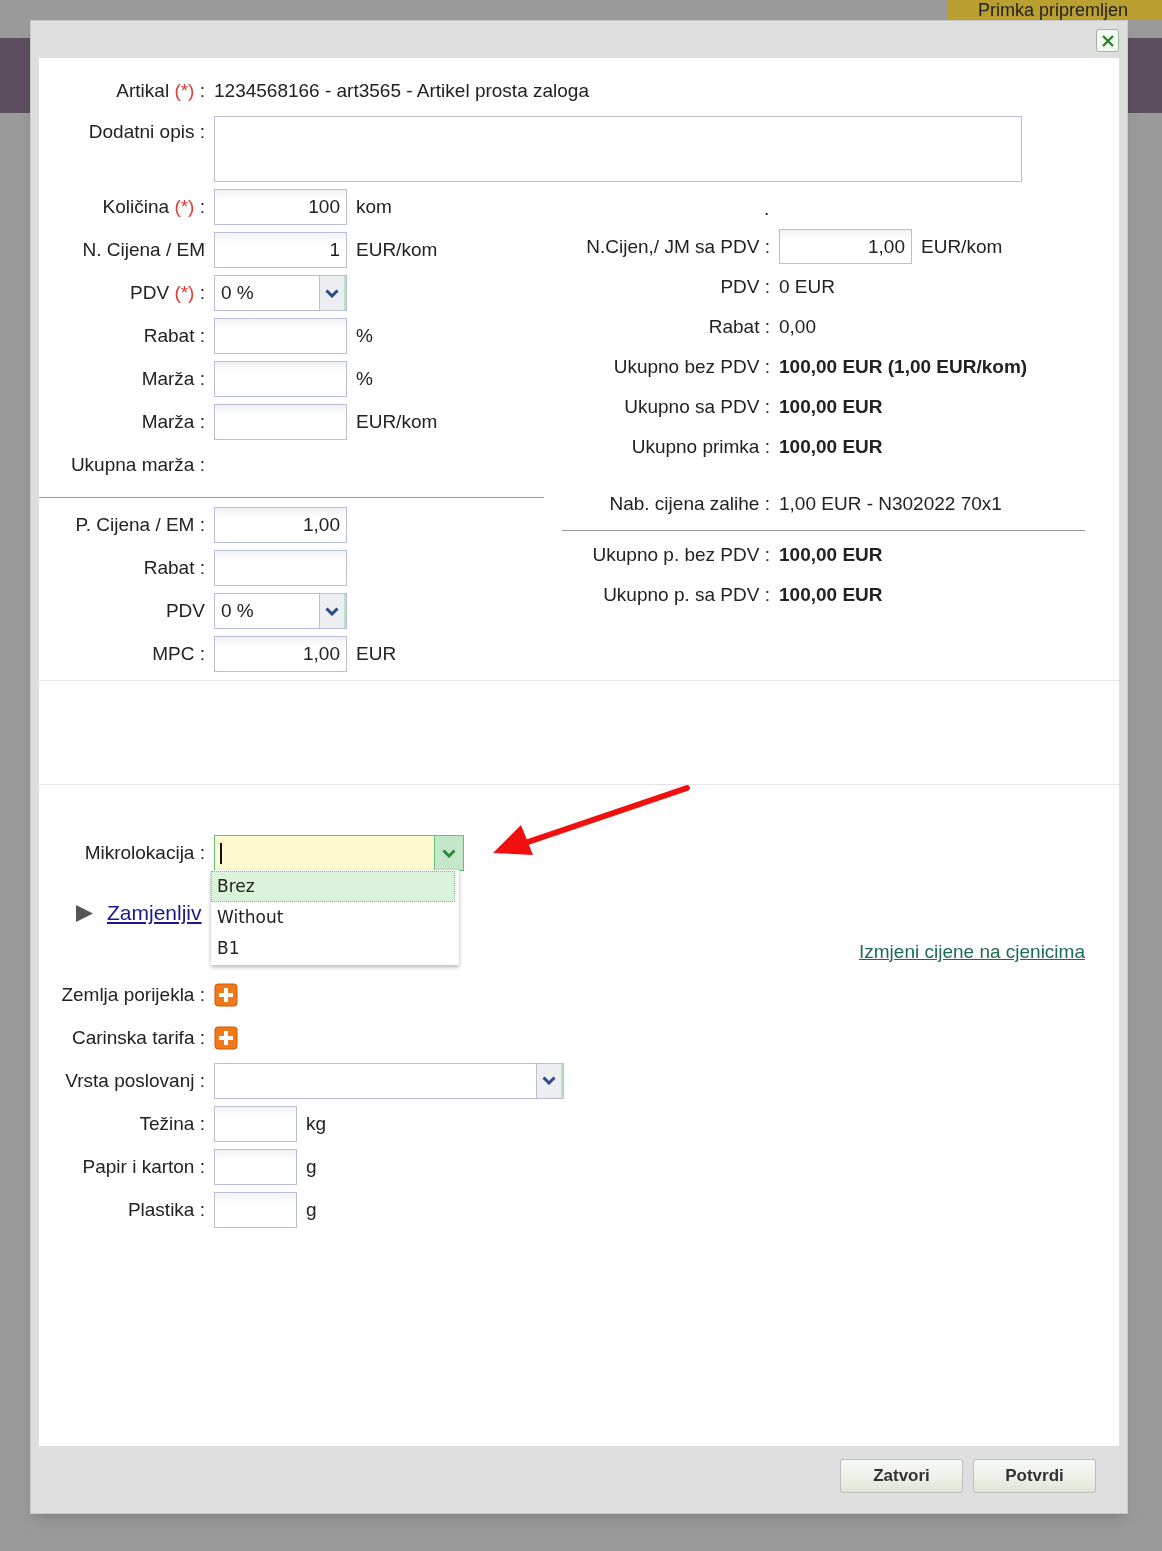  What do you see at coordinates (171, 1123) in the screenshot?
I see `field-label: Težina :` at bounding box center [171, 1123].